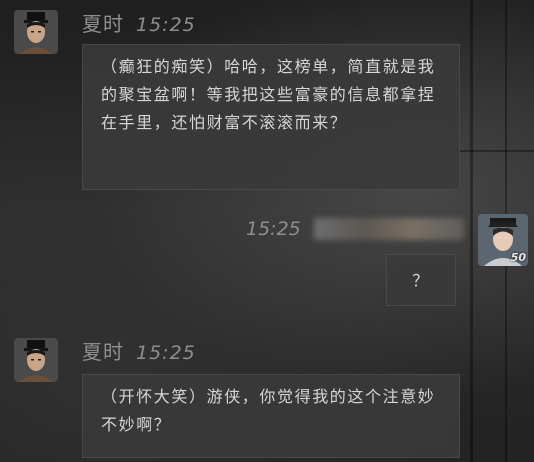 The height and width of the screenshot is (462, 534). I want to click on message-text: ？, so click(421, 280).